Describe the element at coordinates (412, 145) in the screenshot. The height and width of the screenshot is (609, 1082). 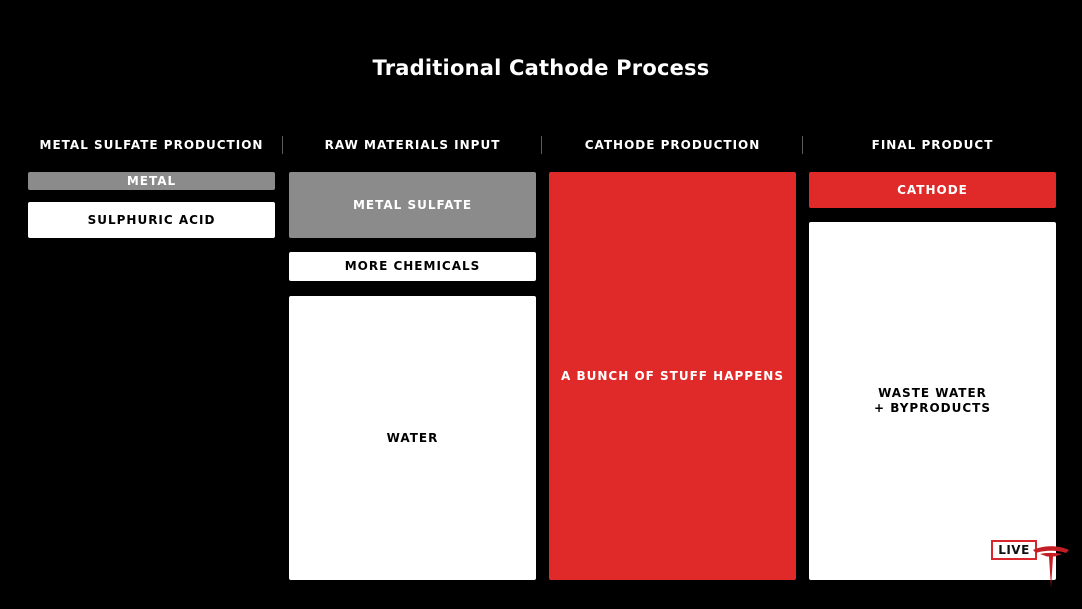
I see `column-header-raw-materials-input: RAW MATERIALS INPUT` at that location.